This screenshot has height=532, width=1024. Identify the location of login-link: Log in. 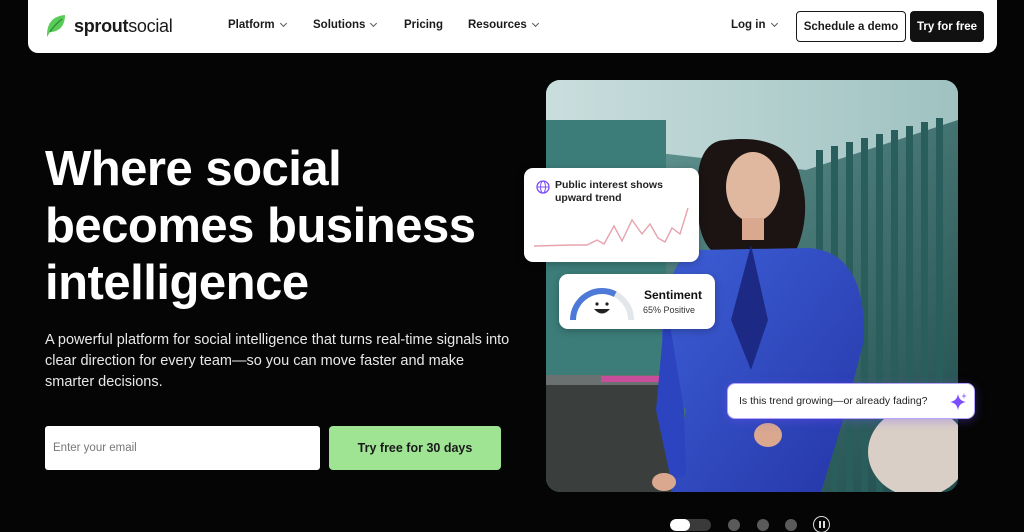
(754, 25).